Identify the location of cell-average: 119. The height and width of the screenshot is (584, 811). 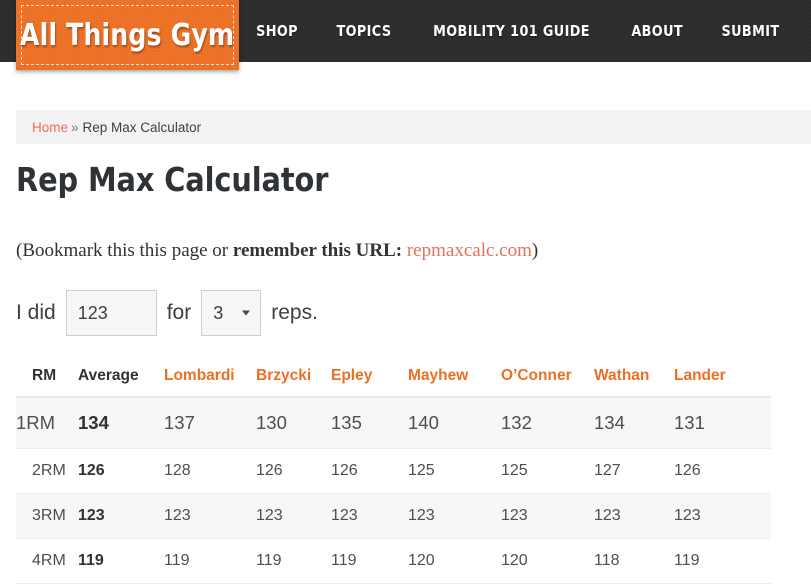
(121, 561).